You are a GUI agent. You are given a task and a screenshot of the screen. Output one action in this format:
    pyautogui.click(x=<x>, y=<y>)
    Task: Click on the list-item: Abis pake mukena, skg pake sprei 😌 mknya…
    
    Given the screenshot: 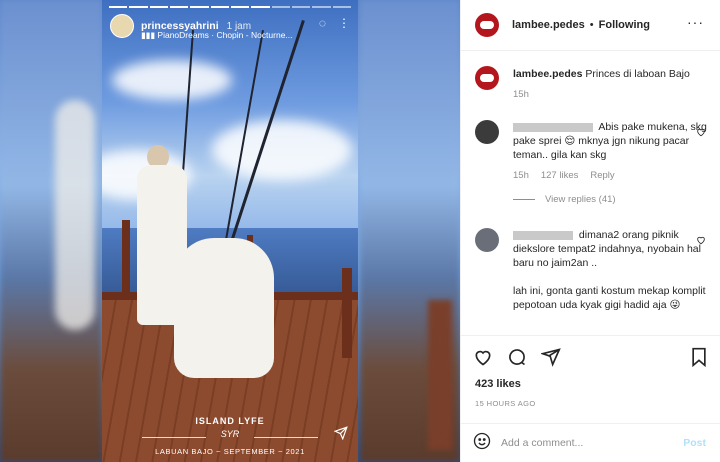 What is the action you would take?
    pyautogui.click(x=593, y=162)
    